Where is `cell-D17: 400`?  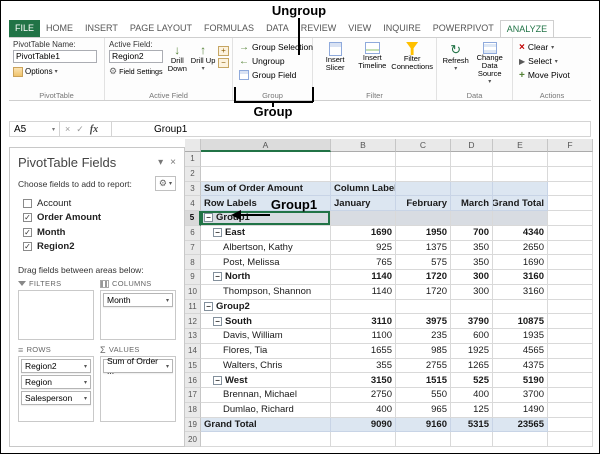 cell-D17: 400 is located at coordinates (472, 395).